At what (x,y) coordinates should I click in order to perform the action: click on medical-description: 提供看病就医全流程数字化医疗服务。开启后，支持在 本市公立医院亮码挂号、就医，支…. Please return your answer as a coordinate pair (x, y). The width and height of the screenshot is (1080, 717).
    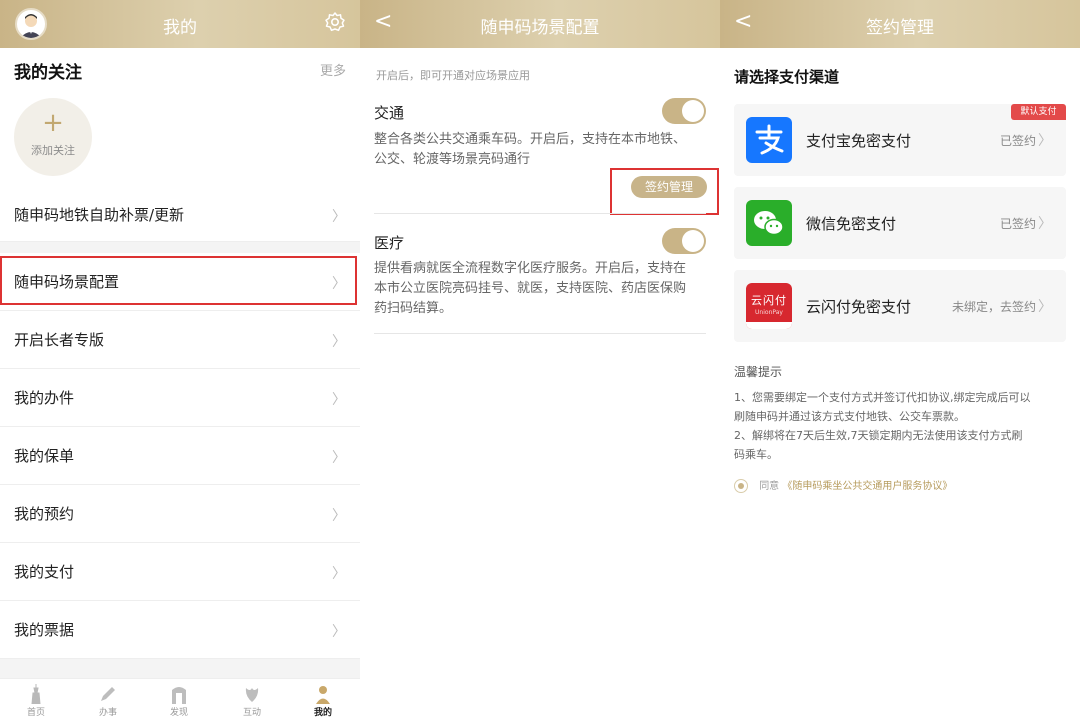
    Looking at the image, I should click on (539, 289).